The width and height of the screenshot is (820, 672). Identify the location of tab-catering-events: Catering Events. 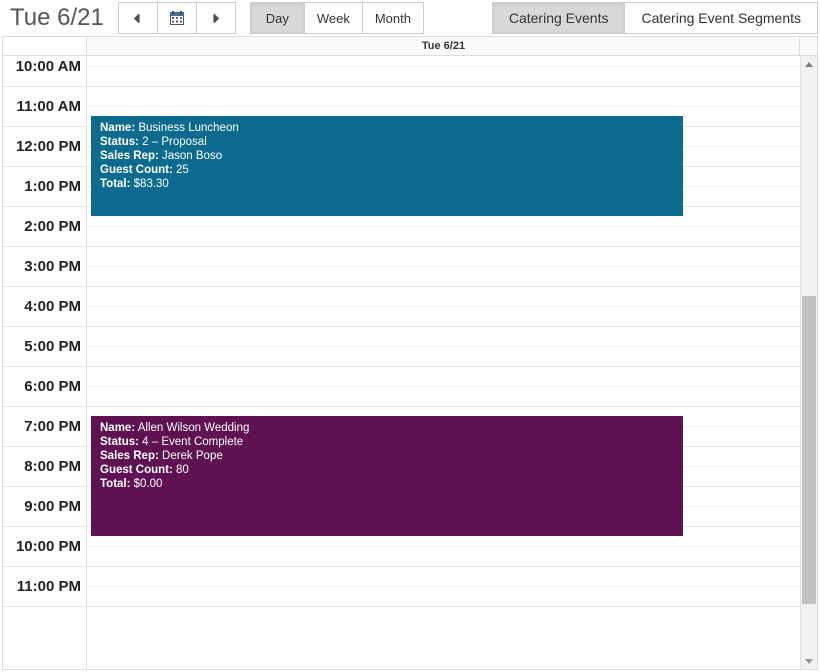
(558, 18).